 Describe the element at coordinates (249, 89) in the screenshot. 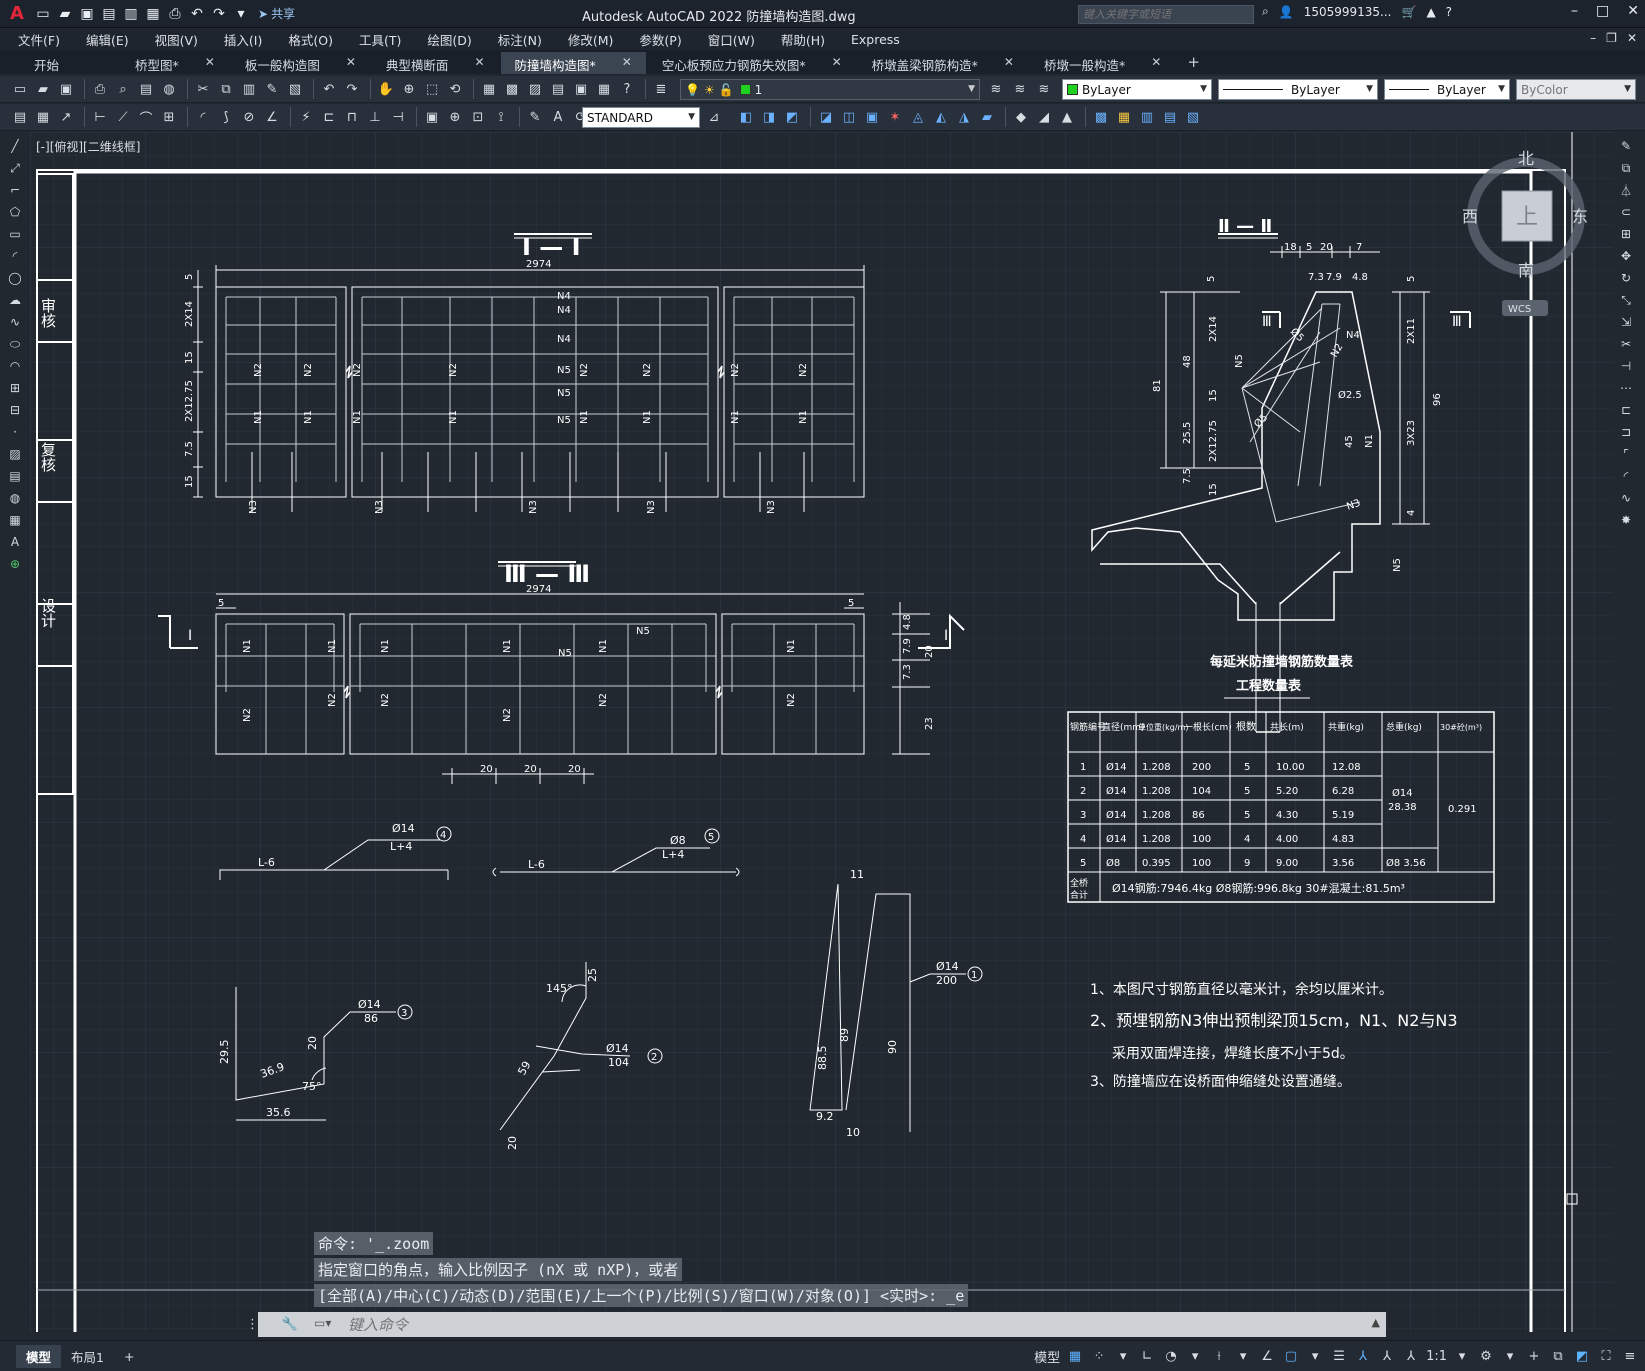

I see `paste-icon: ▥` at that location.